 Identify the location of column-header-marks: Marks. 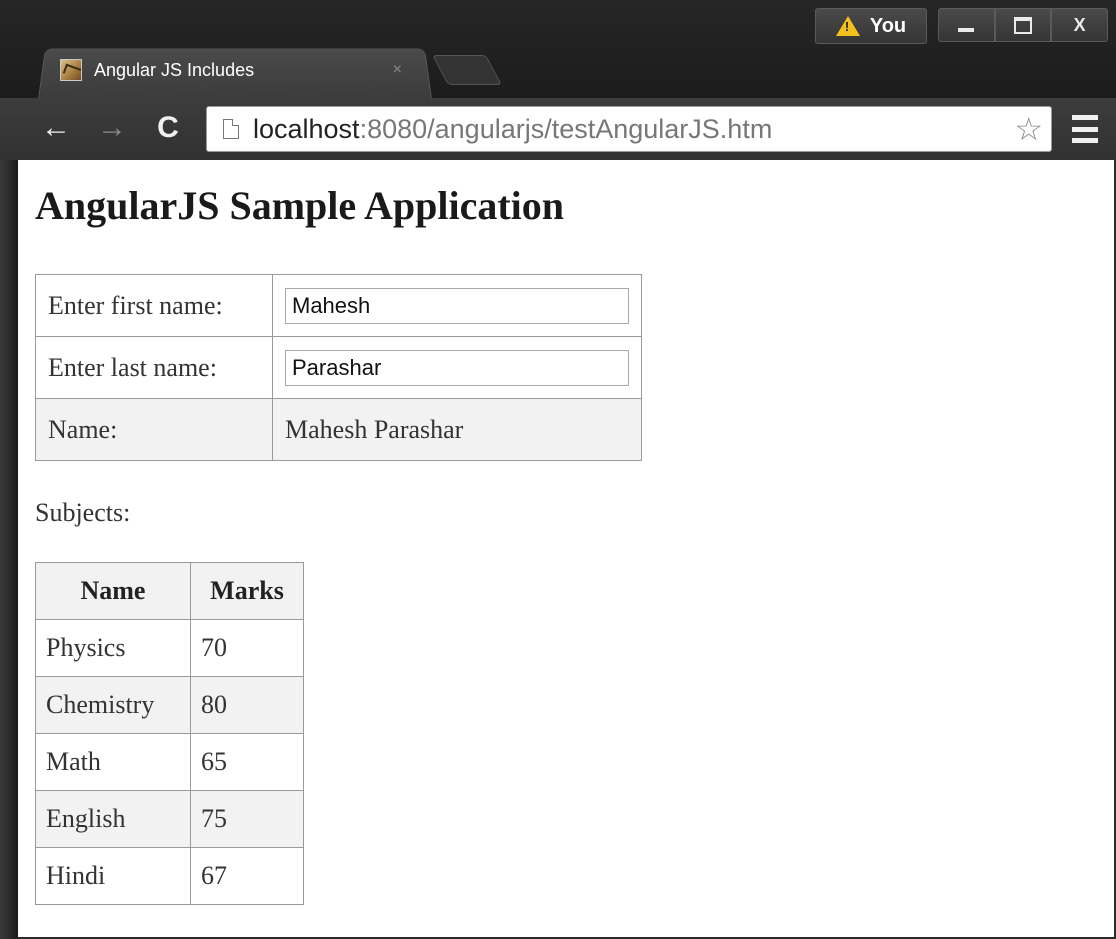
(247, 591).